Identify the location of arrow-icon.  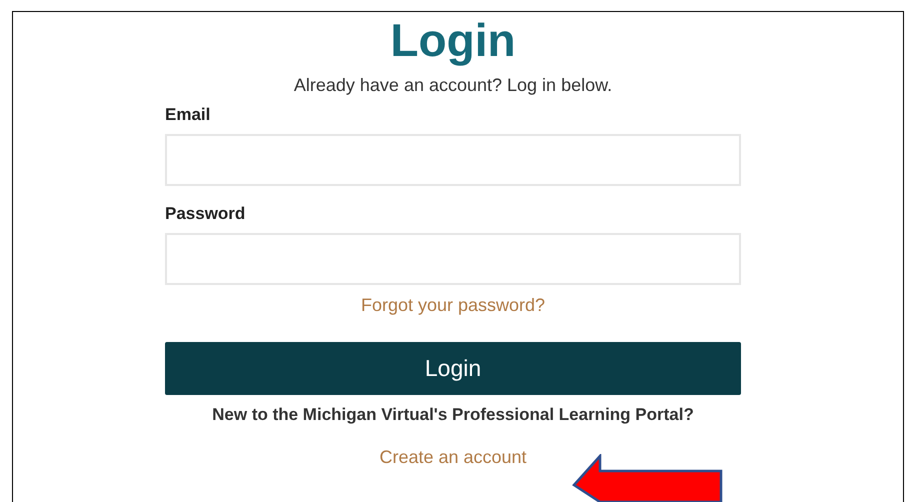
(648, 478).